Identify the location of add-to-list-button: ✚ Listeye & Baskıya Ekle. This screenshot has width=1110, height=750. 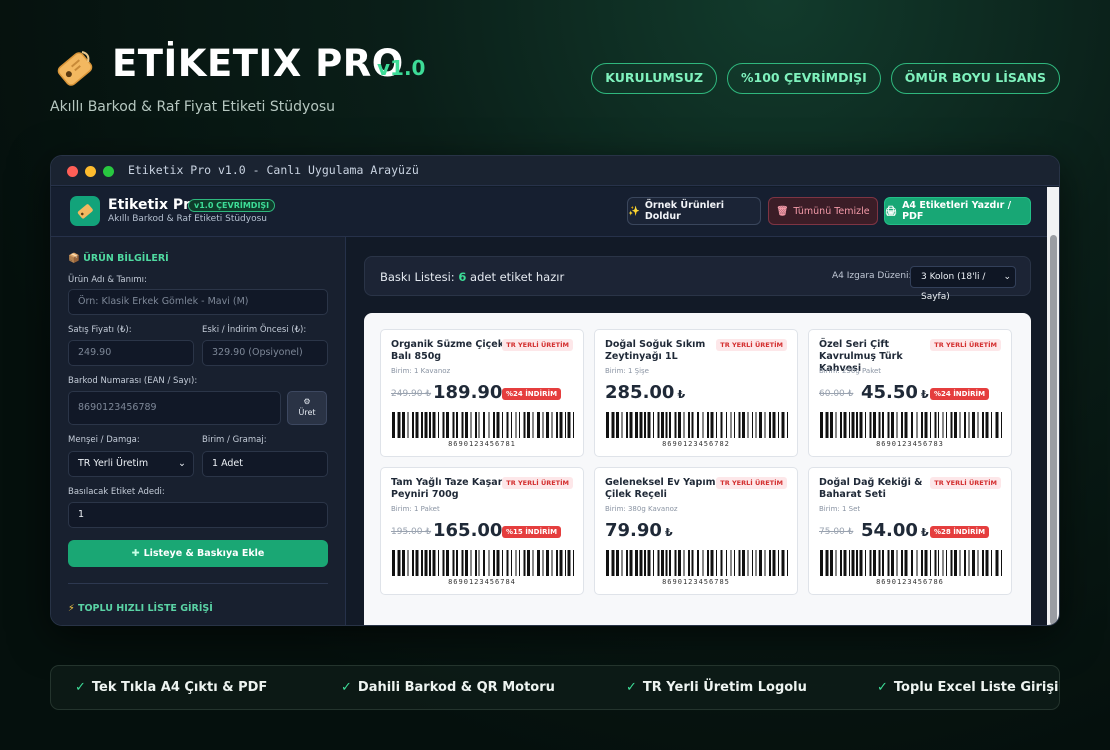
(198, 553).